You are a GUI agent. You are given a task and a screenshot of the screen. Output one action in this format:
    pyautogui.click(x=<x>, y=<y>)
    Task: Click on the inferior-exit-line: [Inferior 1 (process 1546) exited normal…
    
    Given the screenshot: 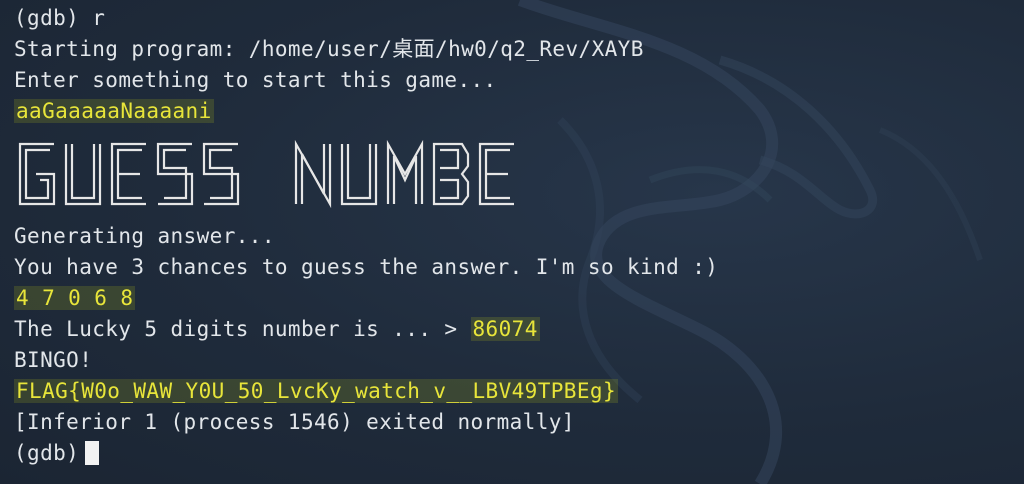 What is the action you would take?
    pyautogui.click(x=294, y=422)
    